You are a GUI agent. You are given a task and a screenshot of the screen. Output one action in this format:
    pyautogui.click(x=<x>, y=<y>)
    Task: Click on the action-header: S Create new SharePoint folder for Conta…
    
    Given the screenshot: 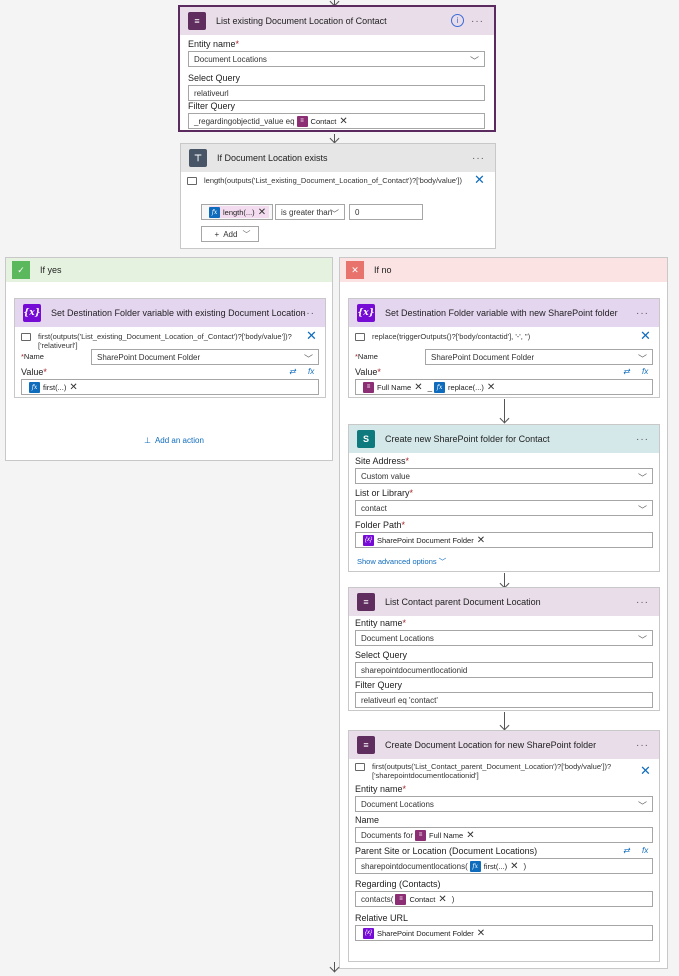 What is the action you would take?
    pyautogui.click(x=504, y=439)
    